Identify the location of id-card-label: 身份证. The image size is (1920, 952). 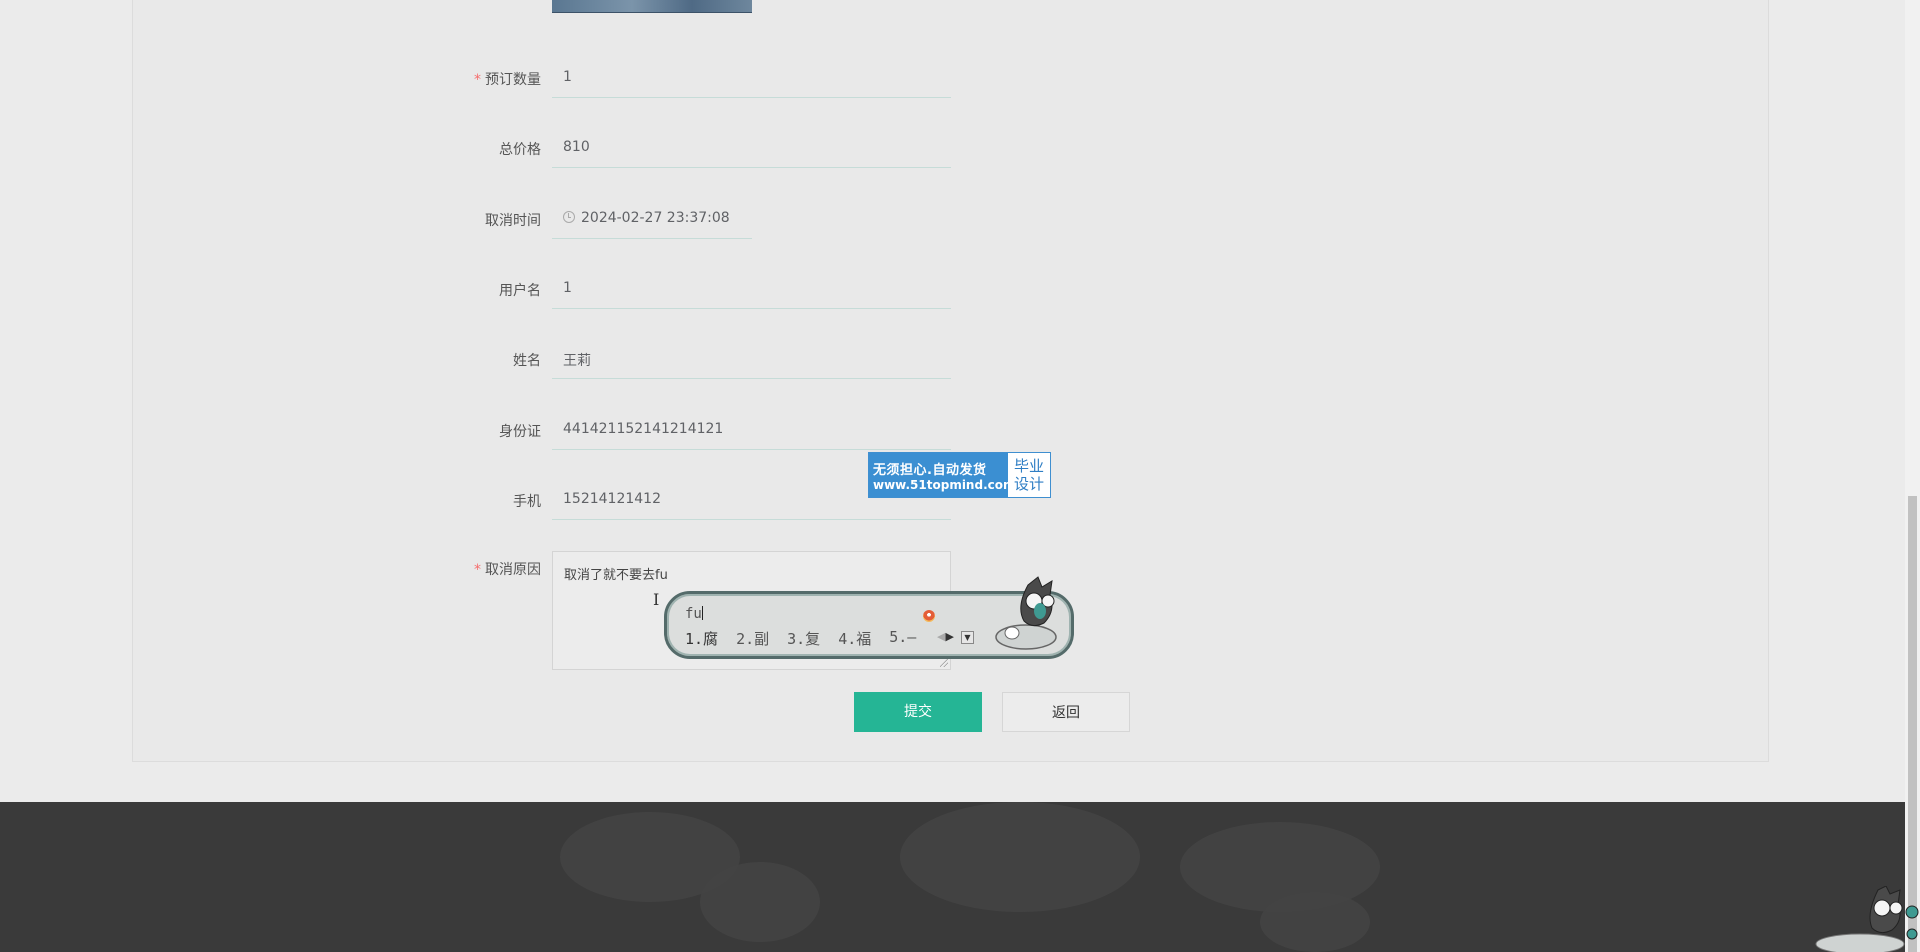
(520, 432).